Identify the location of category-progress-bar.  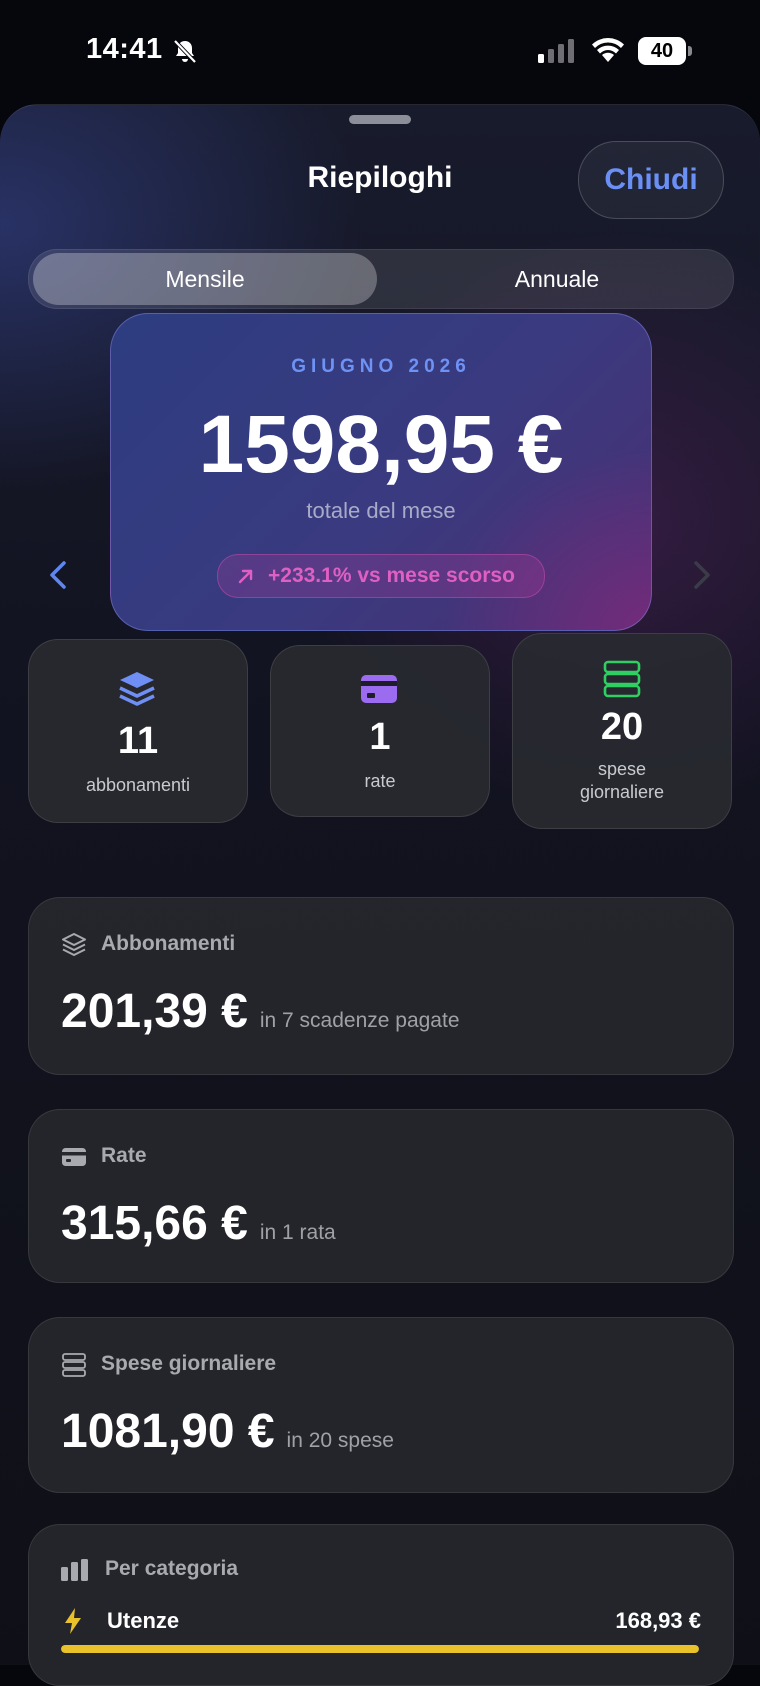
(380, 1649).